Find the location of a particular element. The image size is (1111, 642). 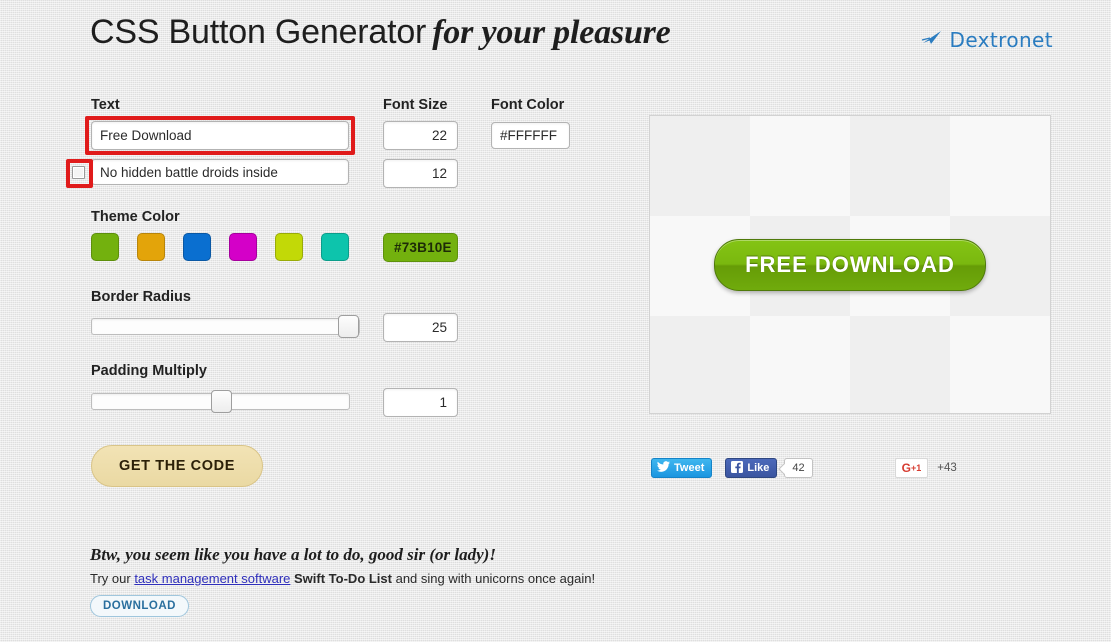

twitter-tweet-button: Tweet is located at coordinates (682, 468).